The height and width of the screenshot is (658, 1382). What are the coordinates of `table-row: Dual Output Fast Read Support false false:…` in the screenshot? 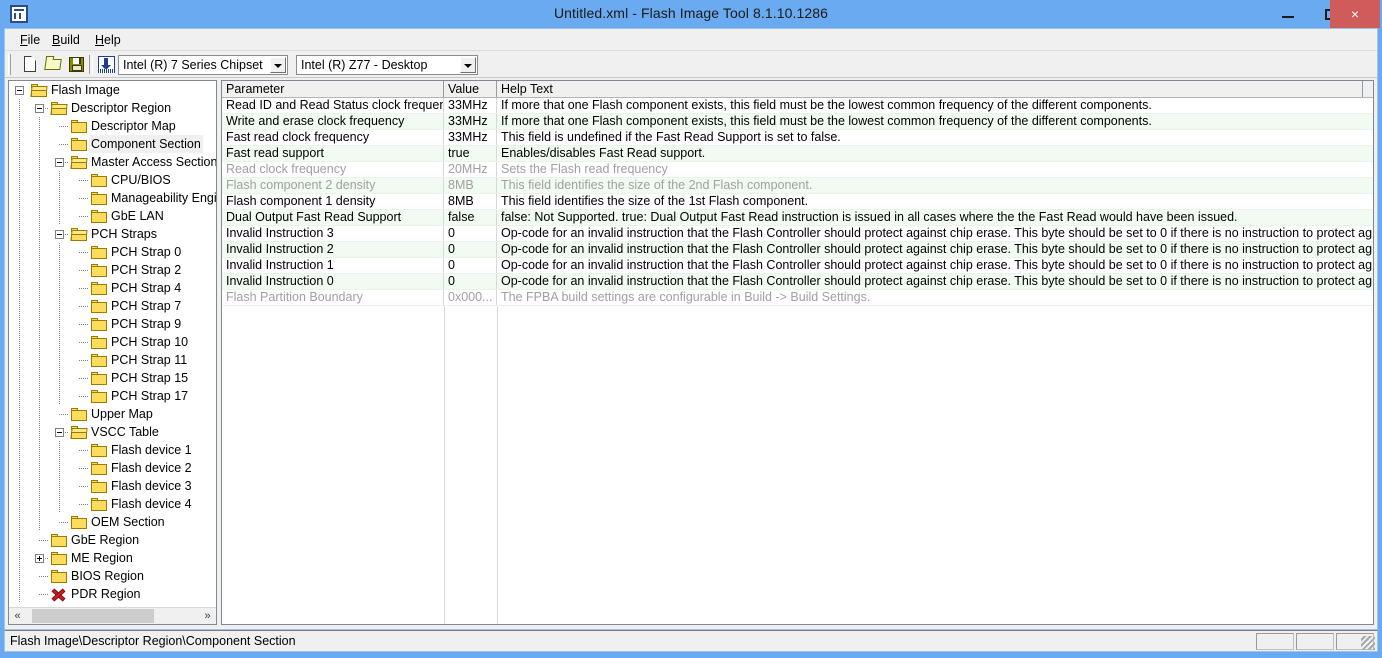 It's located at (797, 218).